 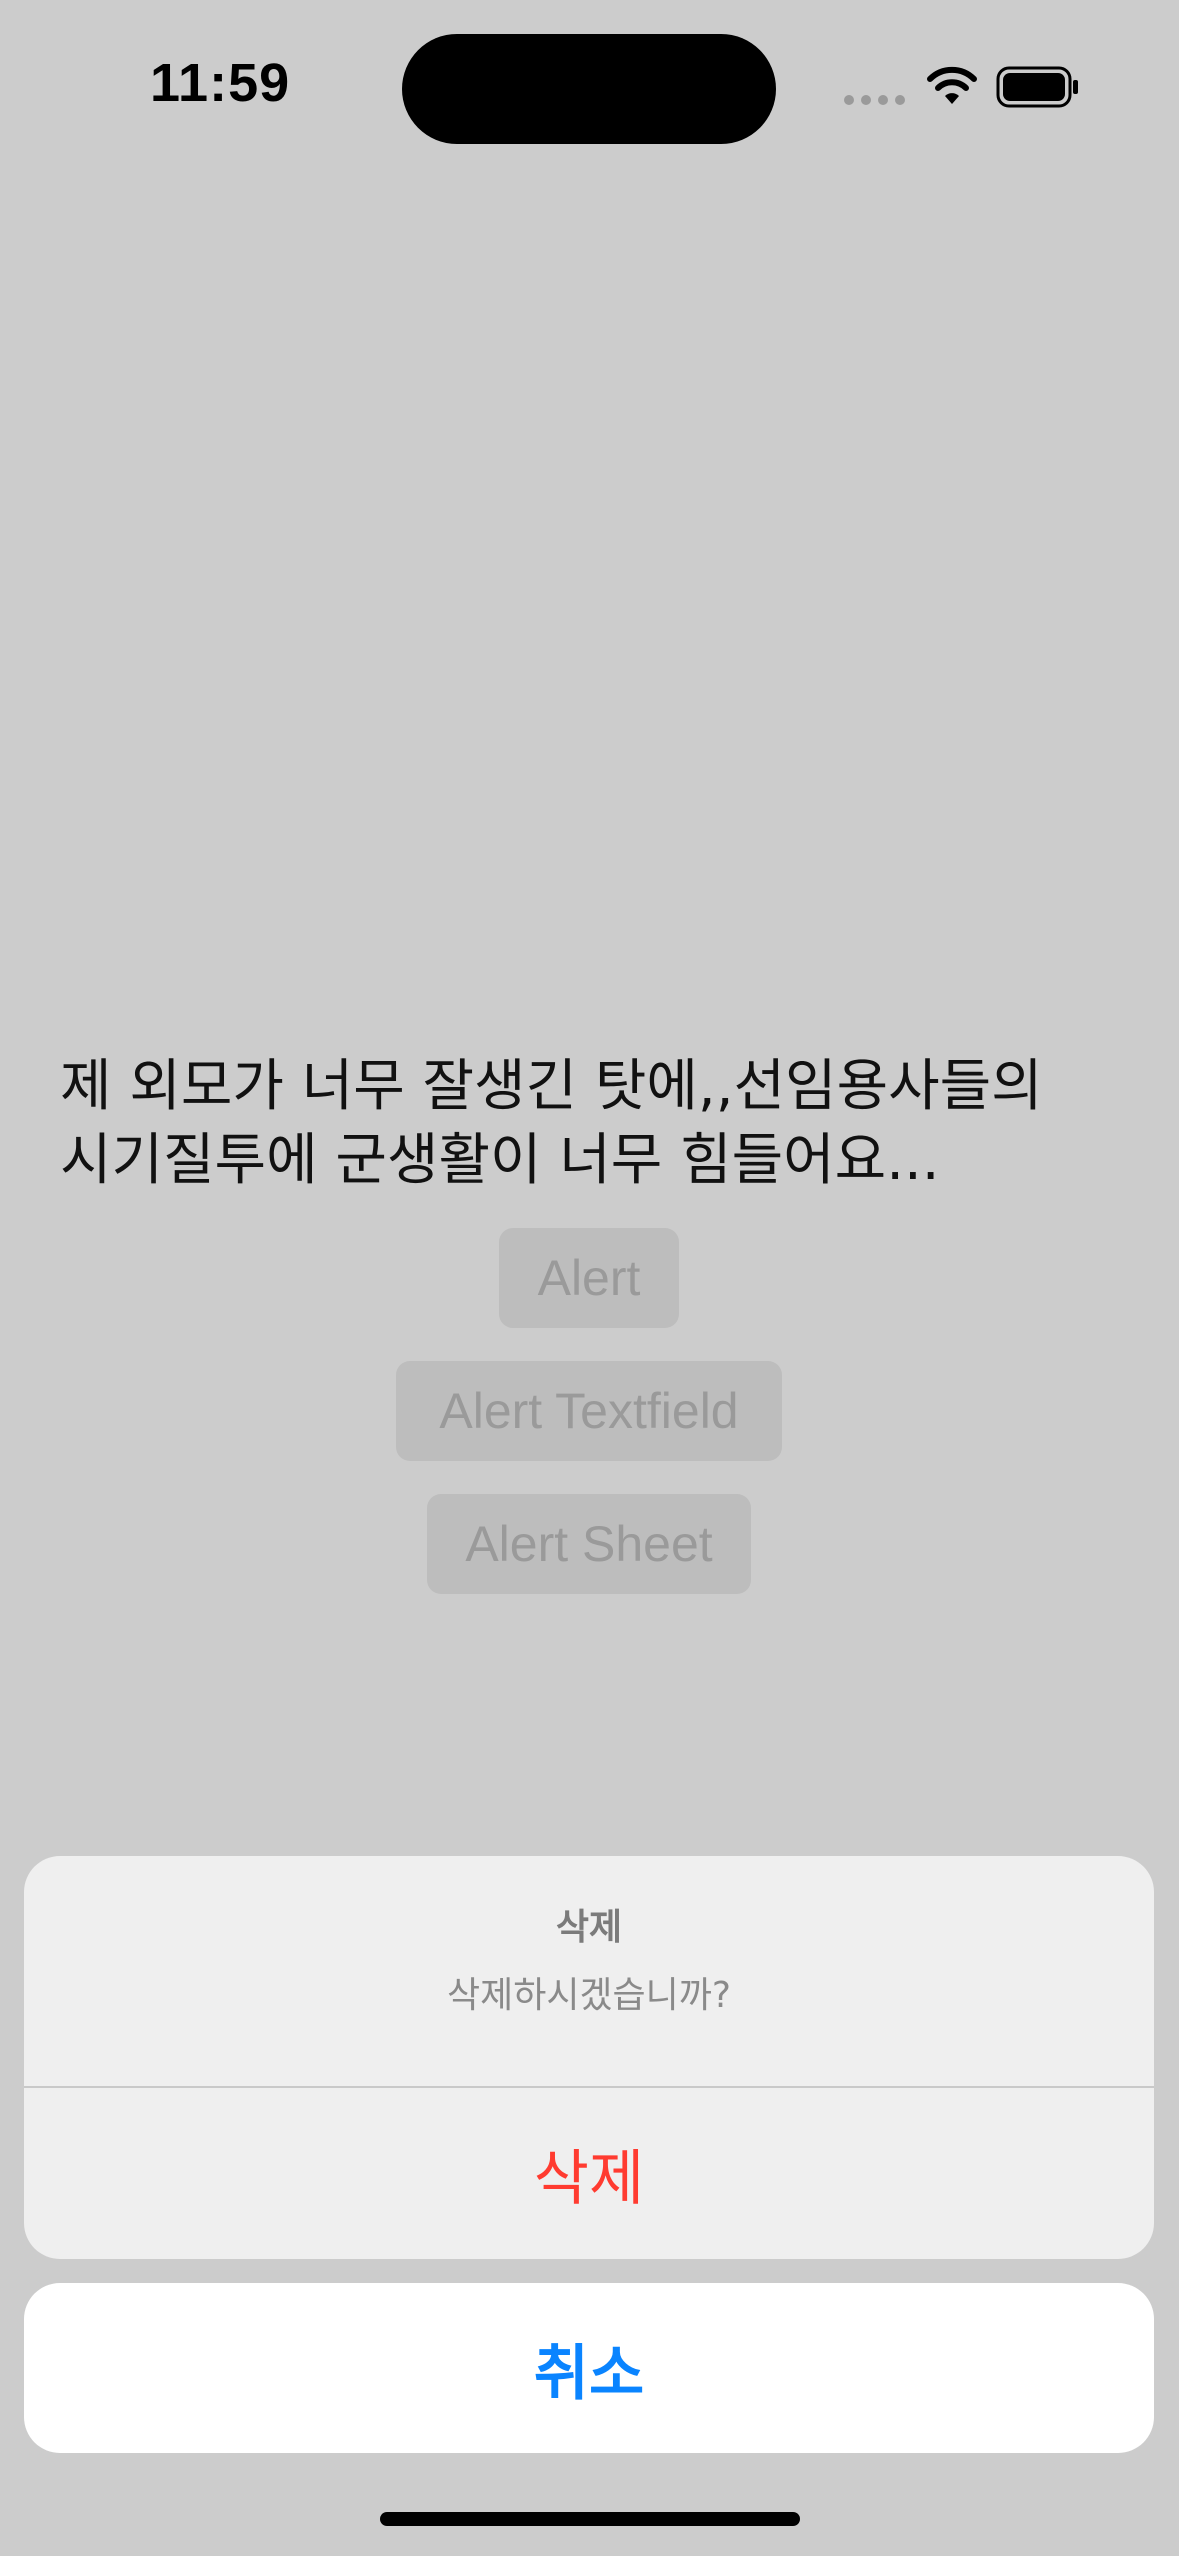 I want to click on action-sheet-message: 삭제하시겠습니까?, so click(x=589, y=1995).